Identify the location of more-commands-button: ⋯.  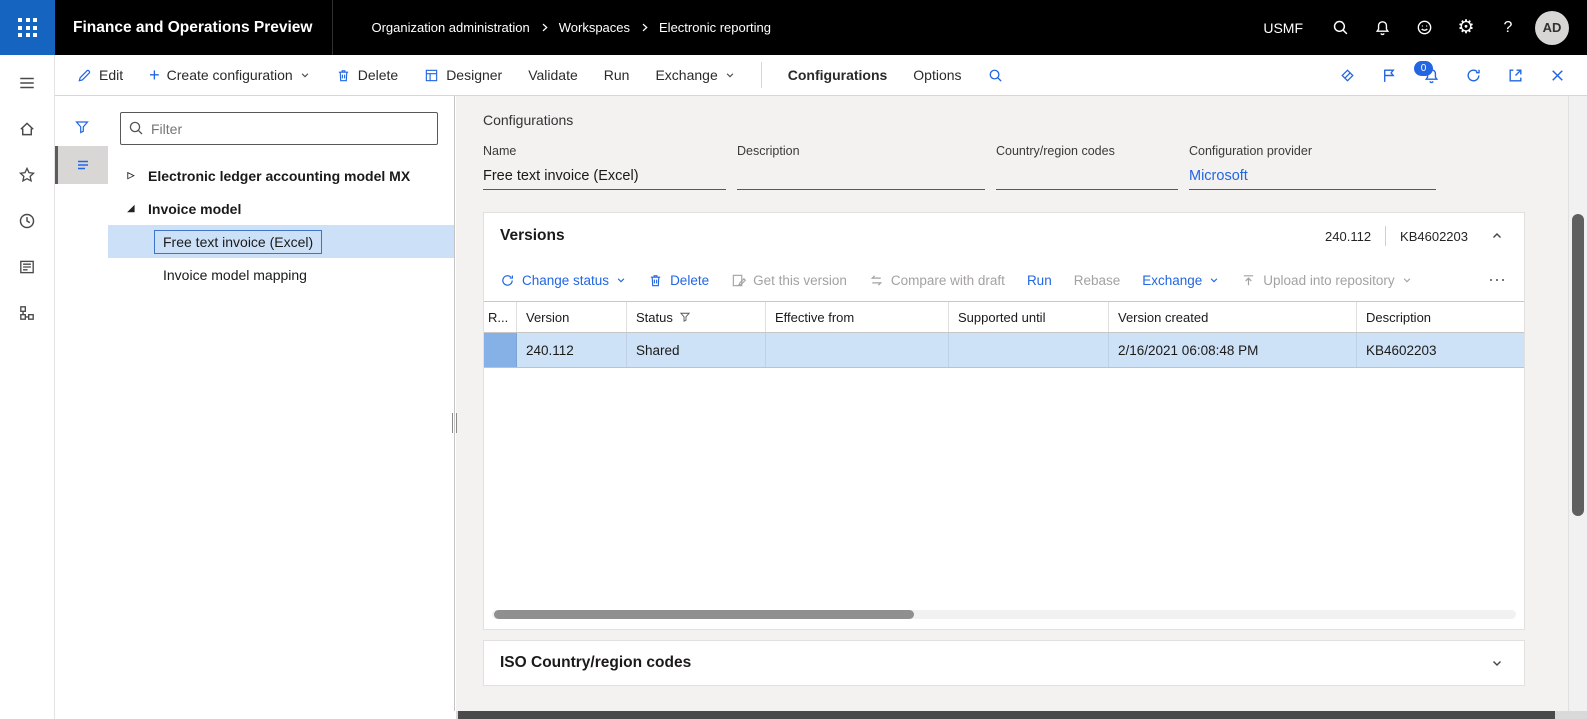
(1498, 280).